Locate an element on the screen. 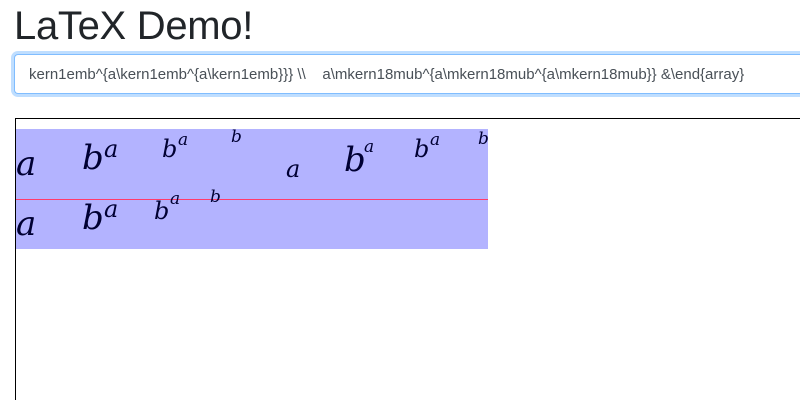  page-title: LaTeX Demo! is located at coordinates (134, 26).